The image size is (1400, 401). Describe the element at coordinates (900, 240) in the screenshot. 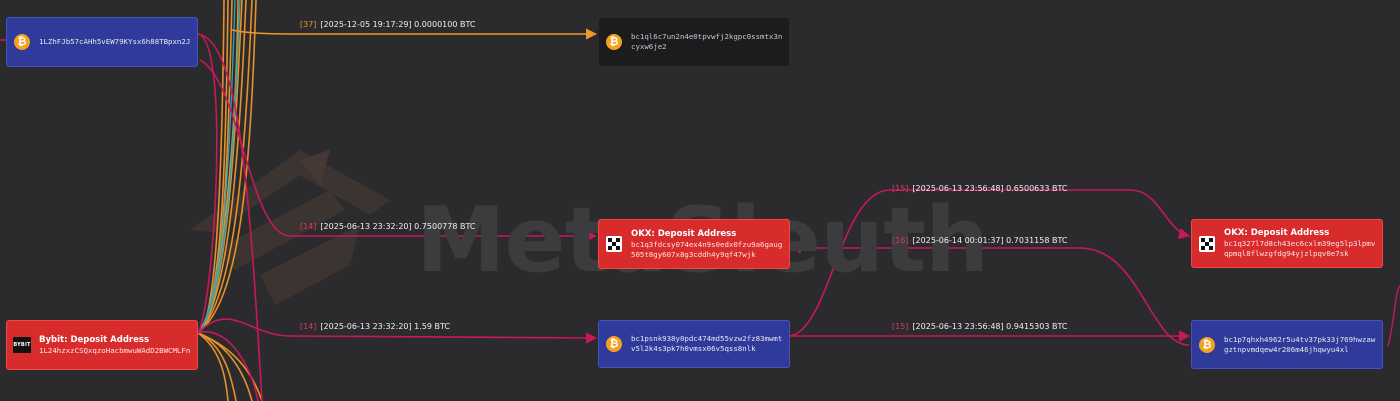

I see `edge-index: [16]` at that location.